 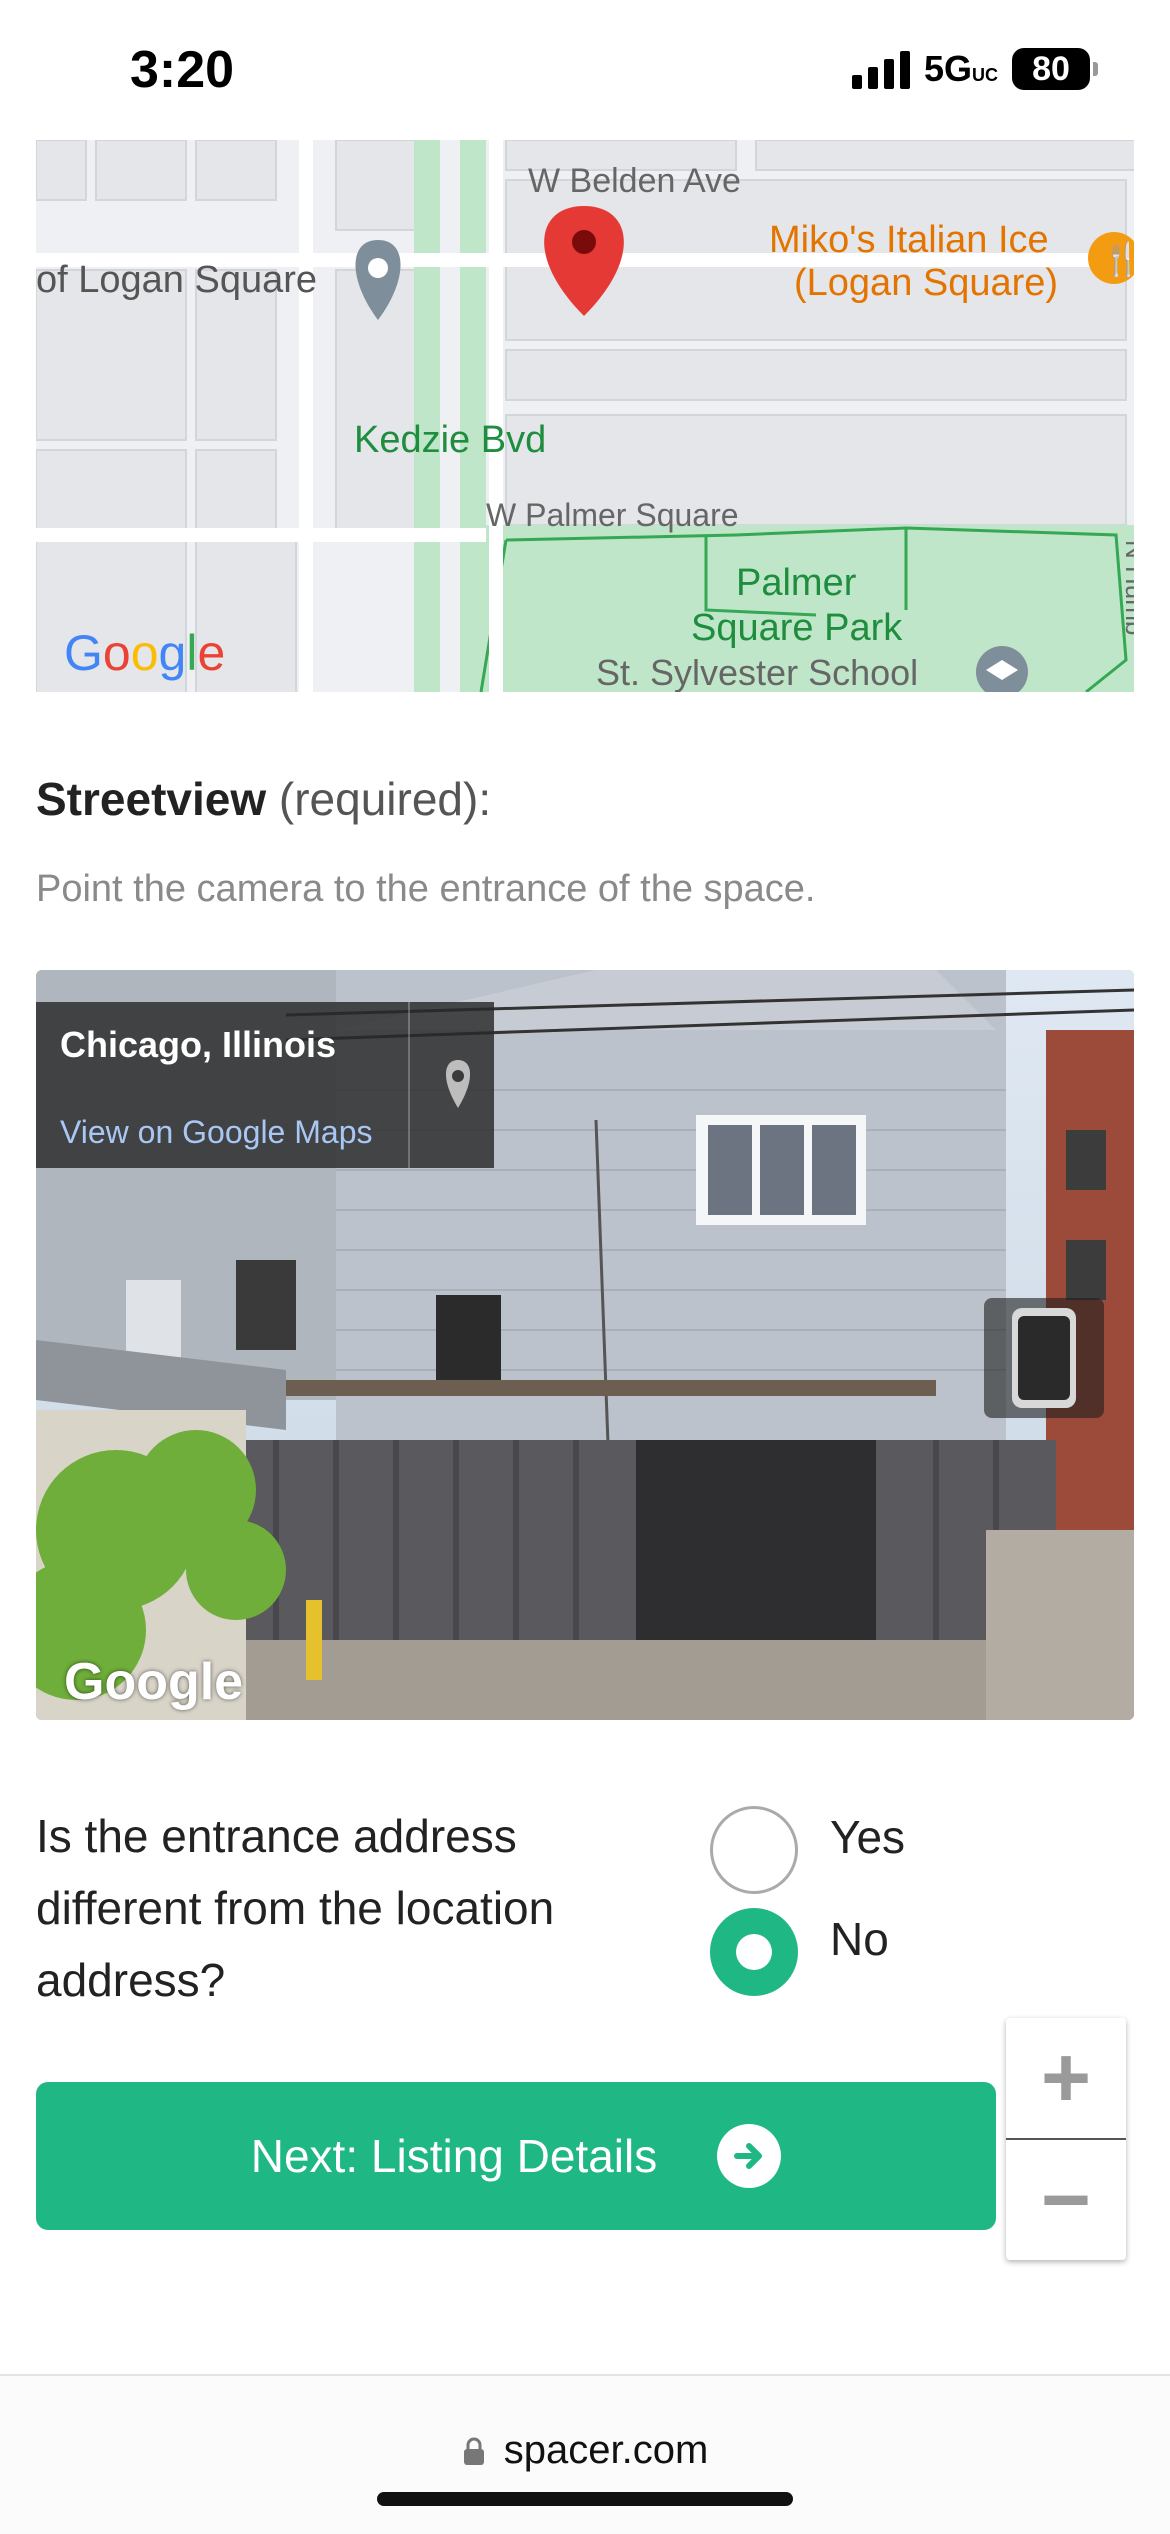 What do you see at coordinates (458, 1086) in the screenshot?
I see `map-pin-icon` at bounding box center [458, 1086].